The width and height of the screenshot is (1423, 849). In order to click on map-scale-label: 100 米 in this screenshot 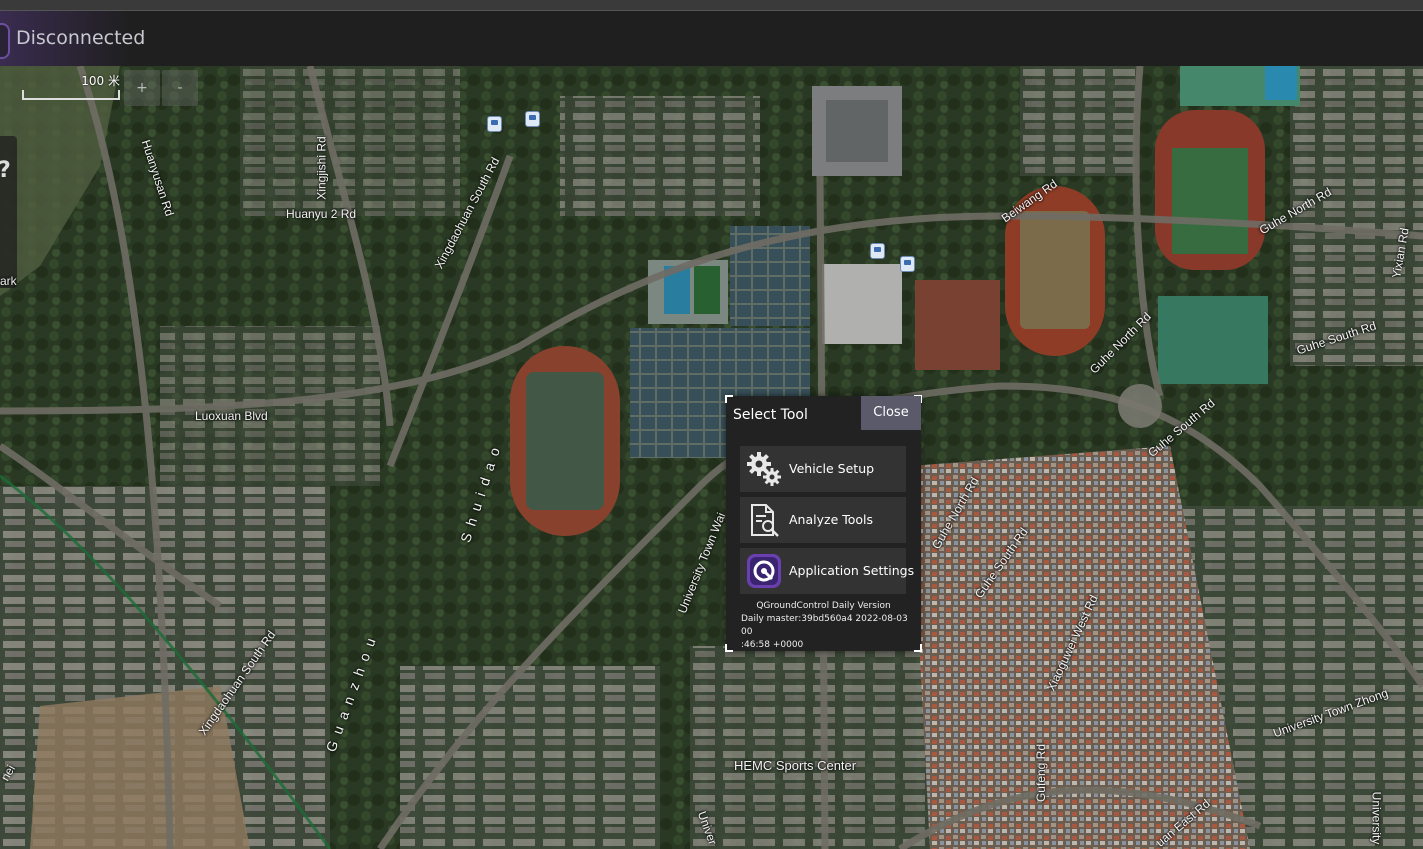, I will do `click(100, 81)`.